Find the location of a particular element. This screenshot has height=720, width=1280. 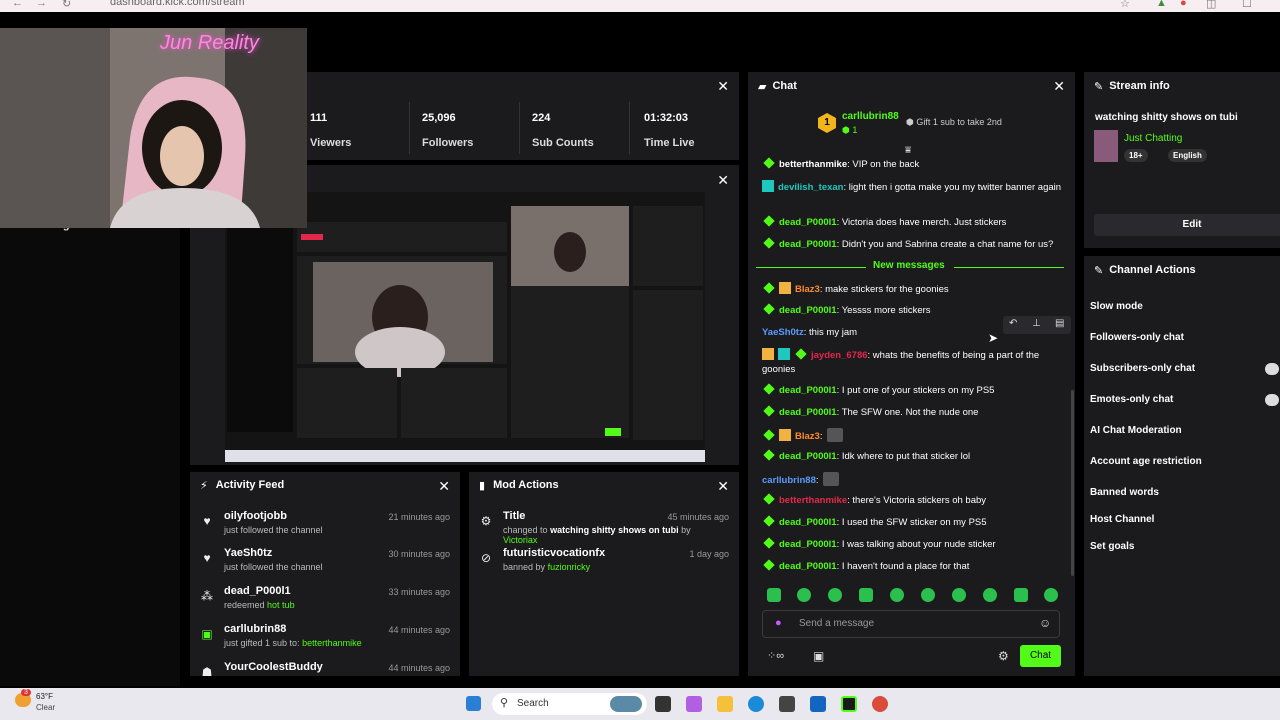

kick-app-icon is located at coordinates (849, 704).